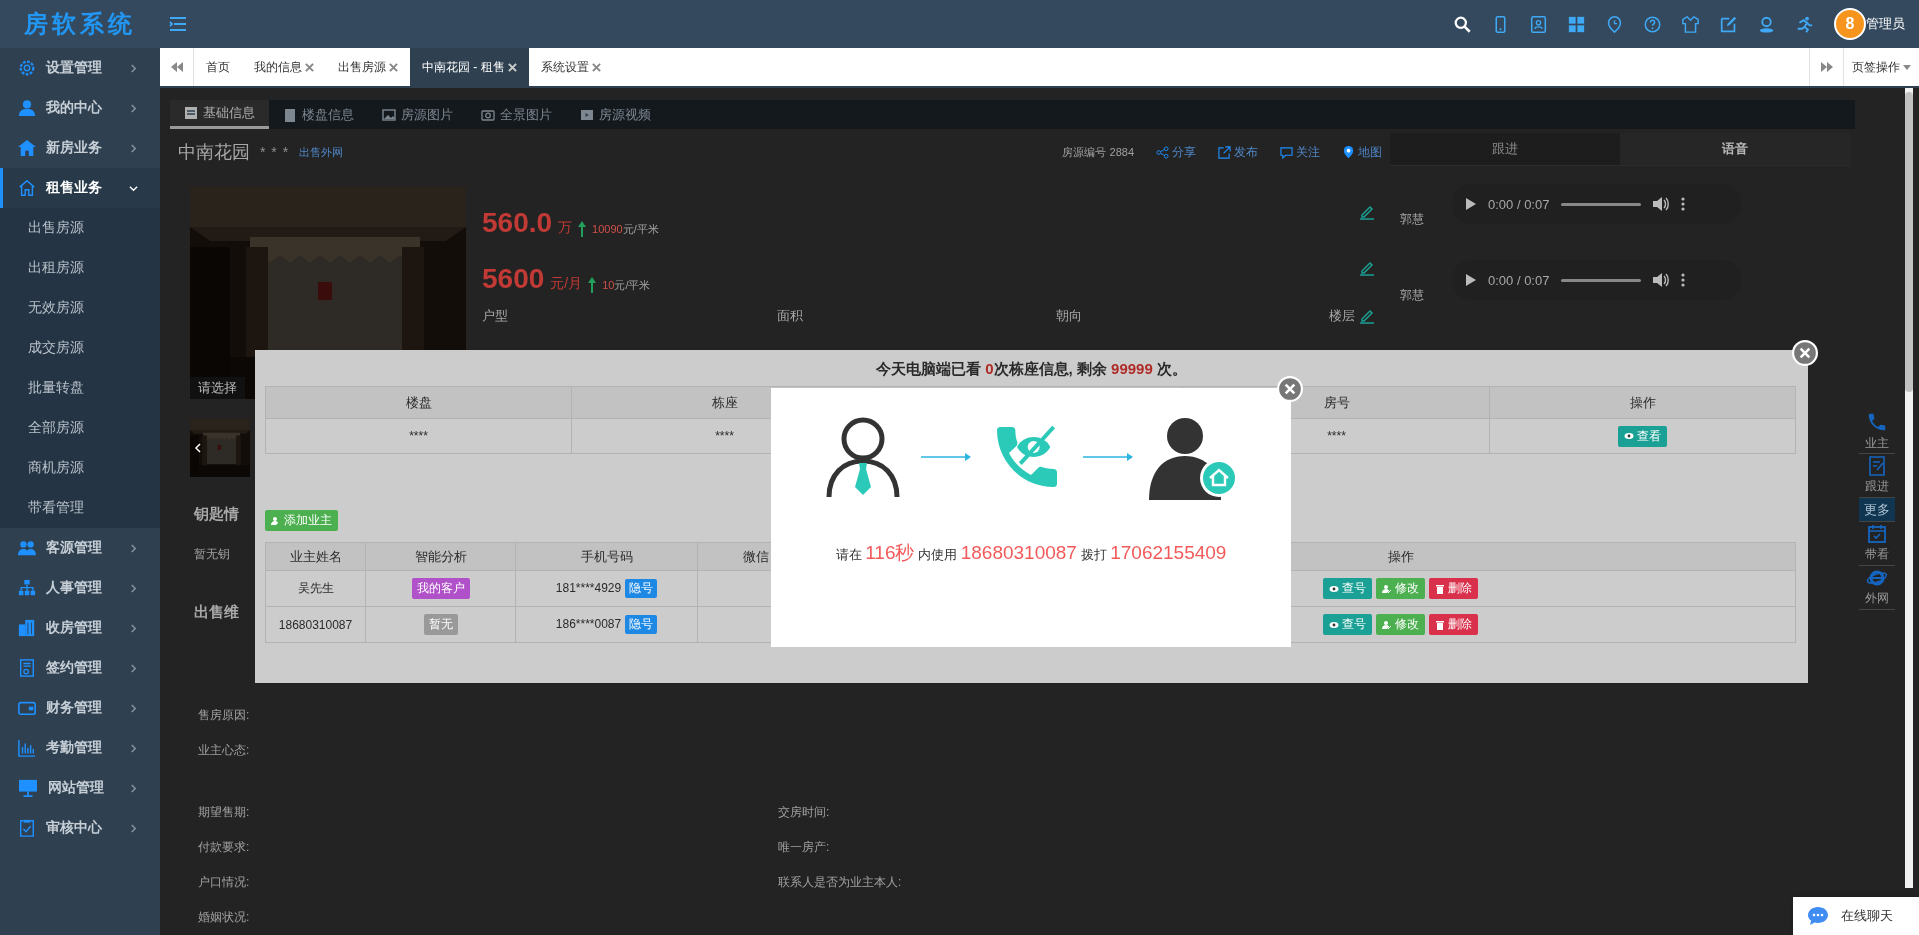 Image resolution: width=1919 pixels, height=935 pixels. What do you see at coordinates (80, 708) in the screenshot?
I see `sidebar-item: 财务管理` at bounding box center [80, 708].